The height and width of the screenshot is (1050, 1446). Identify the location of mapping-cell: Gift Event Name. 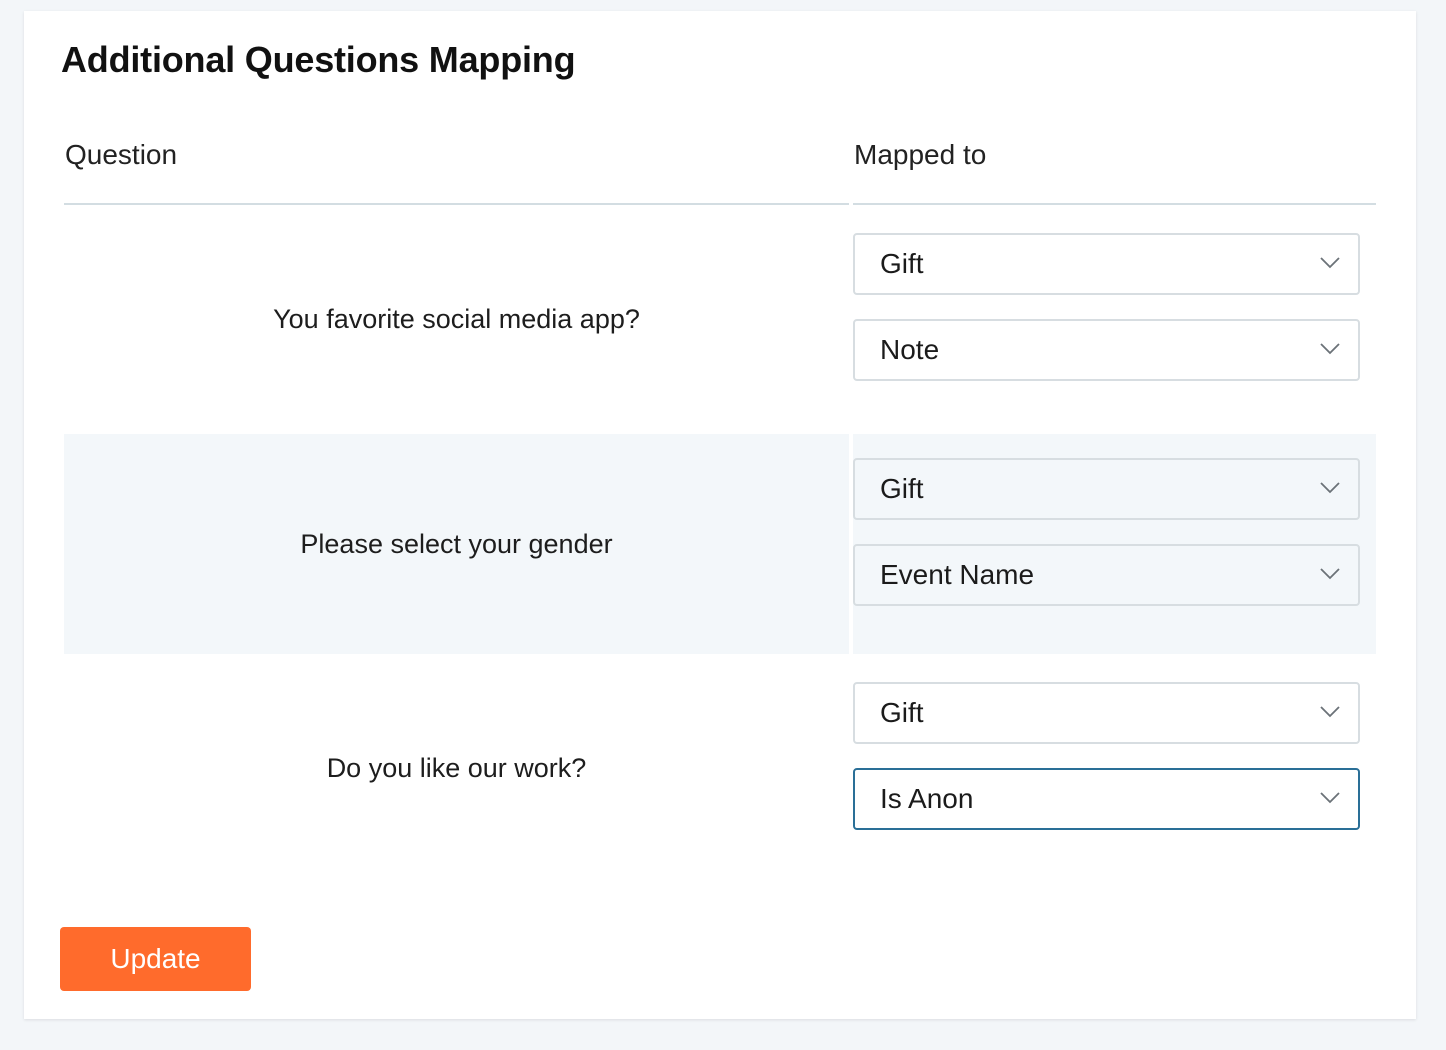
(1114, 544).